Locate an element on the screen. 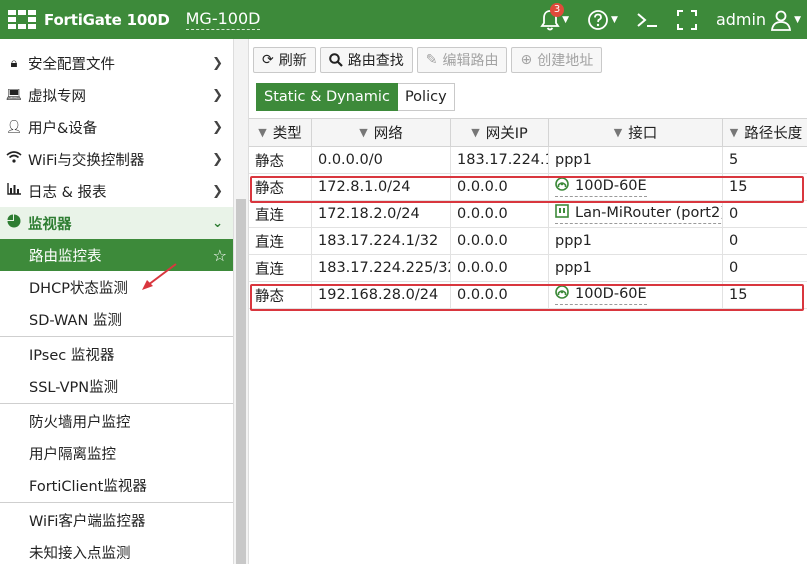 This screenshot has width=807, height=568. scrollbar-thumb is located at coordinates (241, 381).